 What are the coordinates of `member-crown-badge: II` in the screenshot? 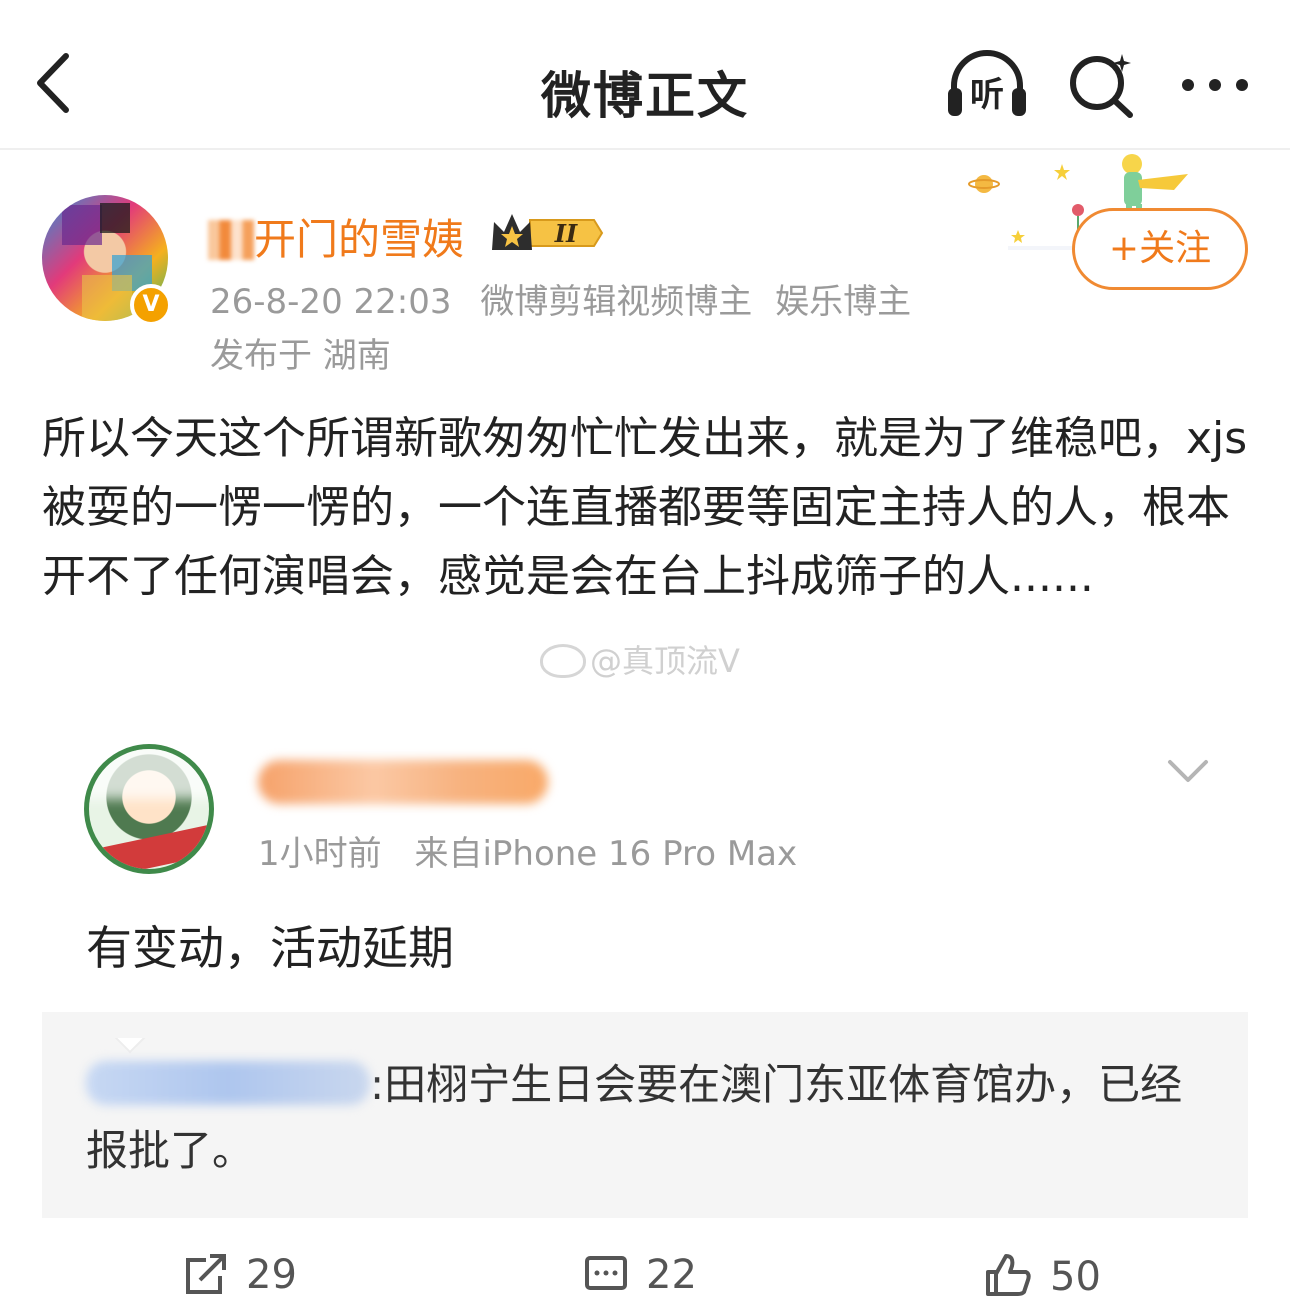 It's located at (548, 233).